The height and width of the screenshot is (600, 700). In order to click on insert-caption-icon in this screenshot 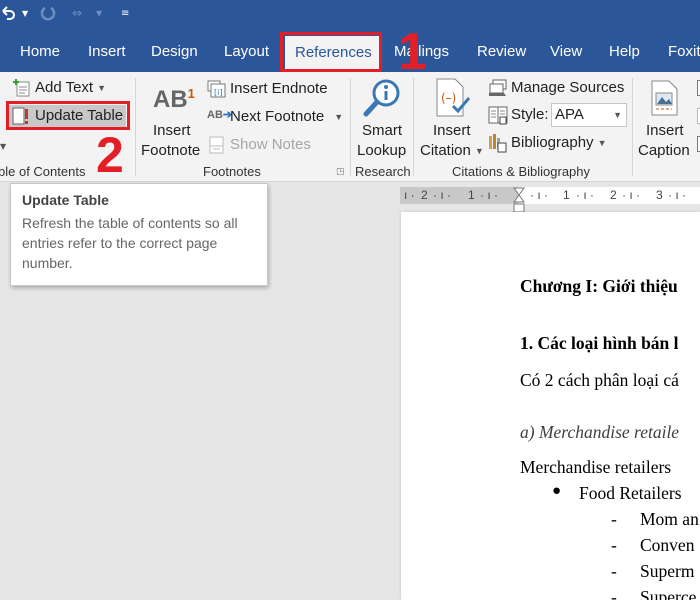, I will do `click(665, 100)`.